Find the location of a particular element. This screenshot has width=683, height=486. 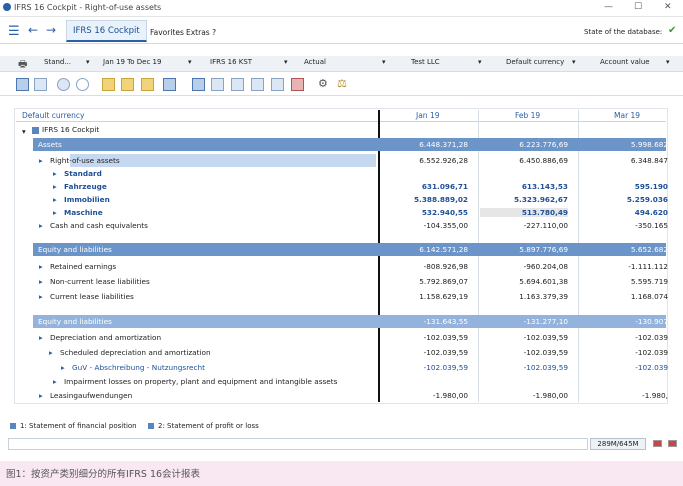

chart-view-icon is located at coordinates (297, 84).